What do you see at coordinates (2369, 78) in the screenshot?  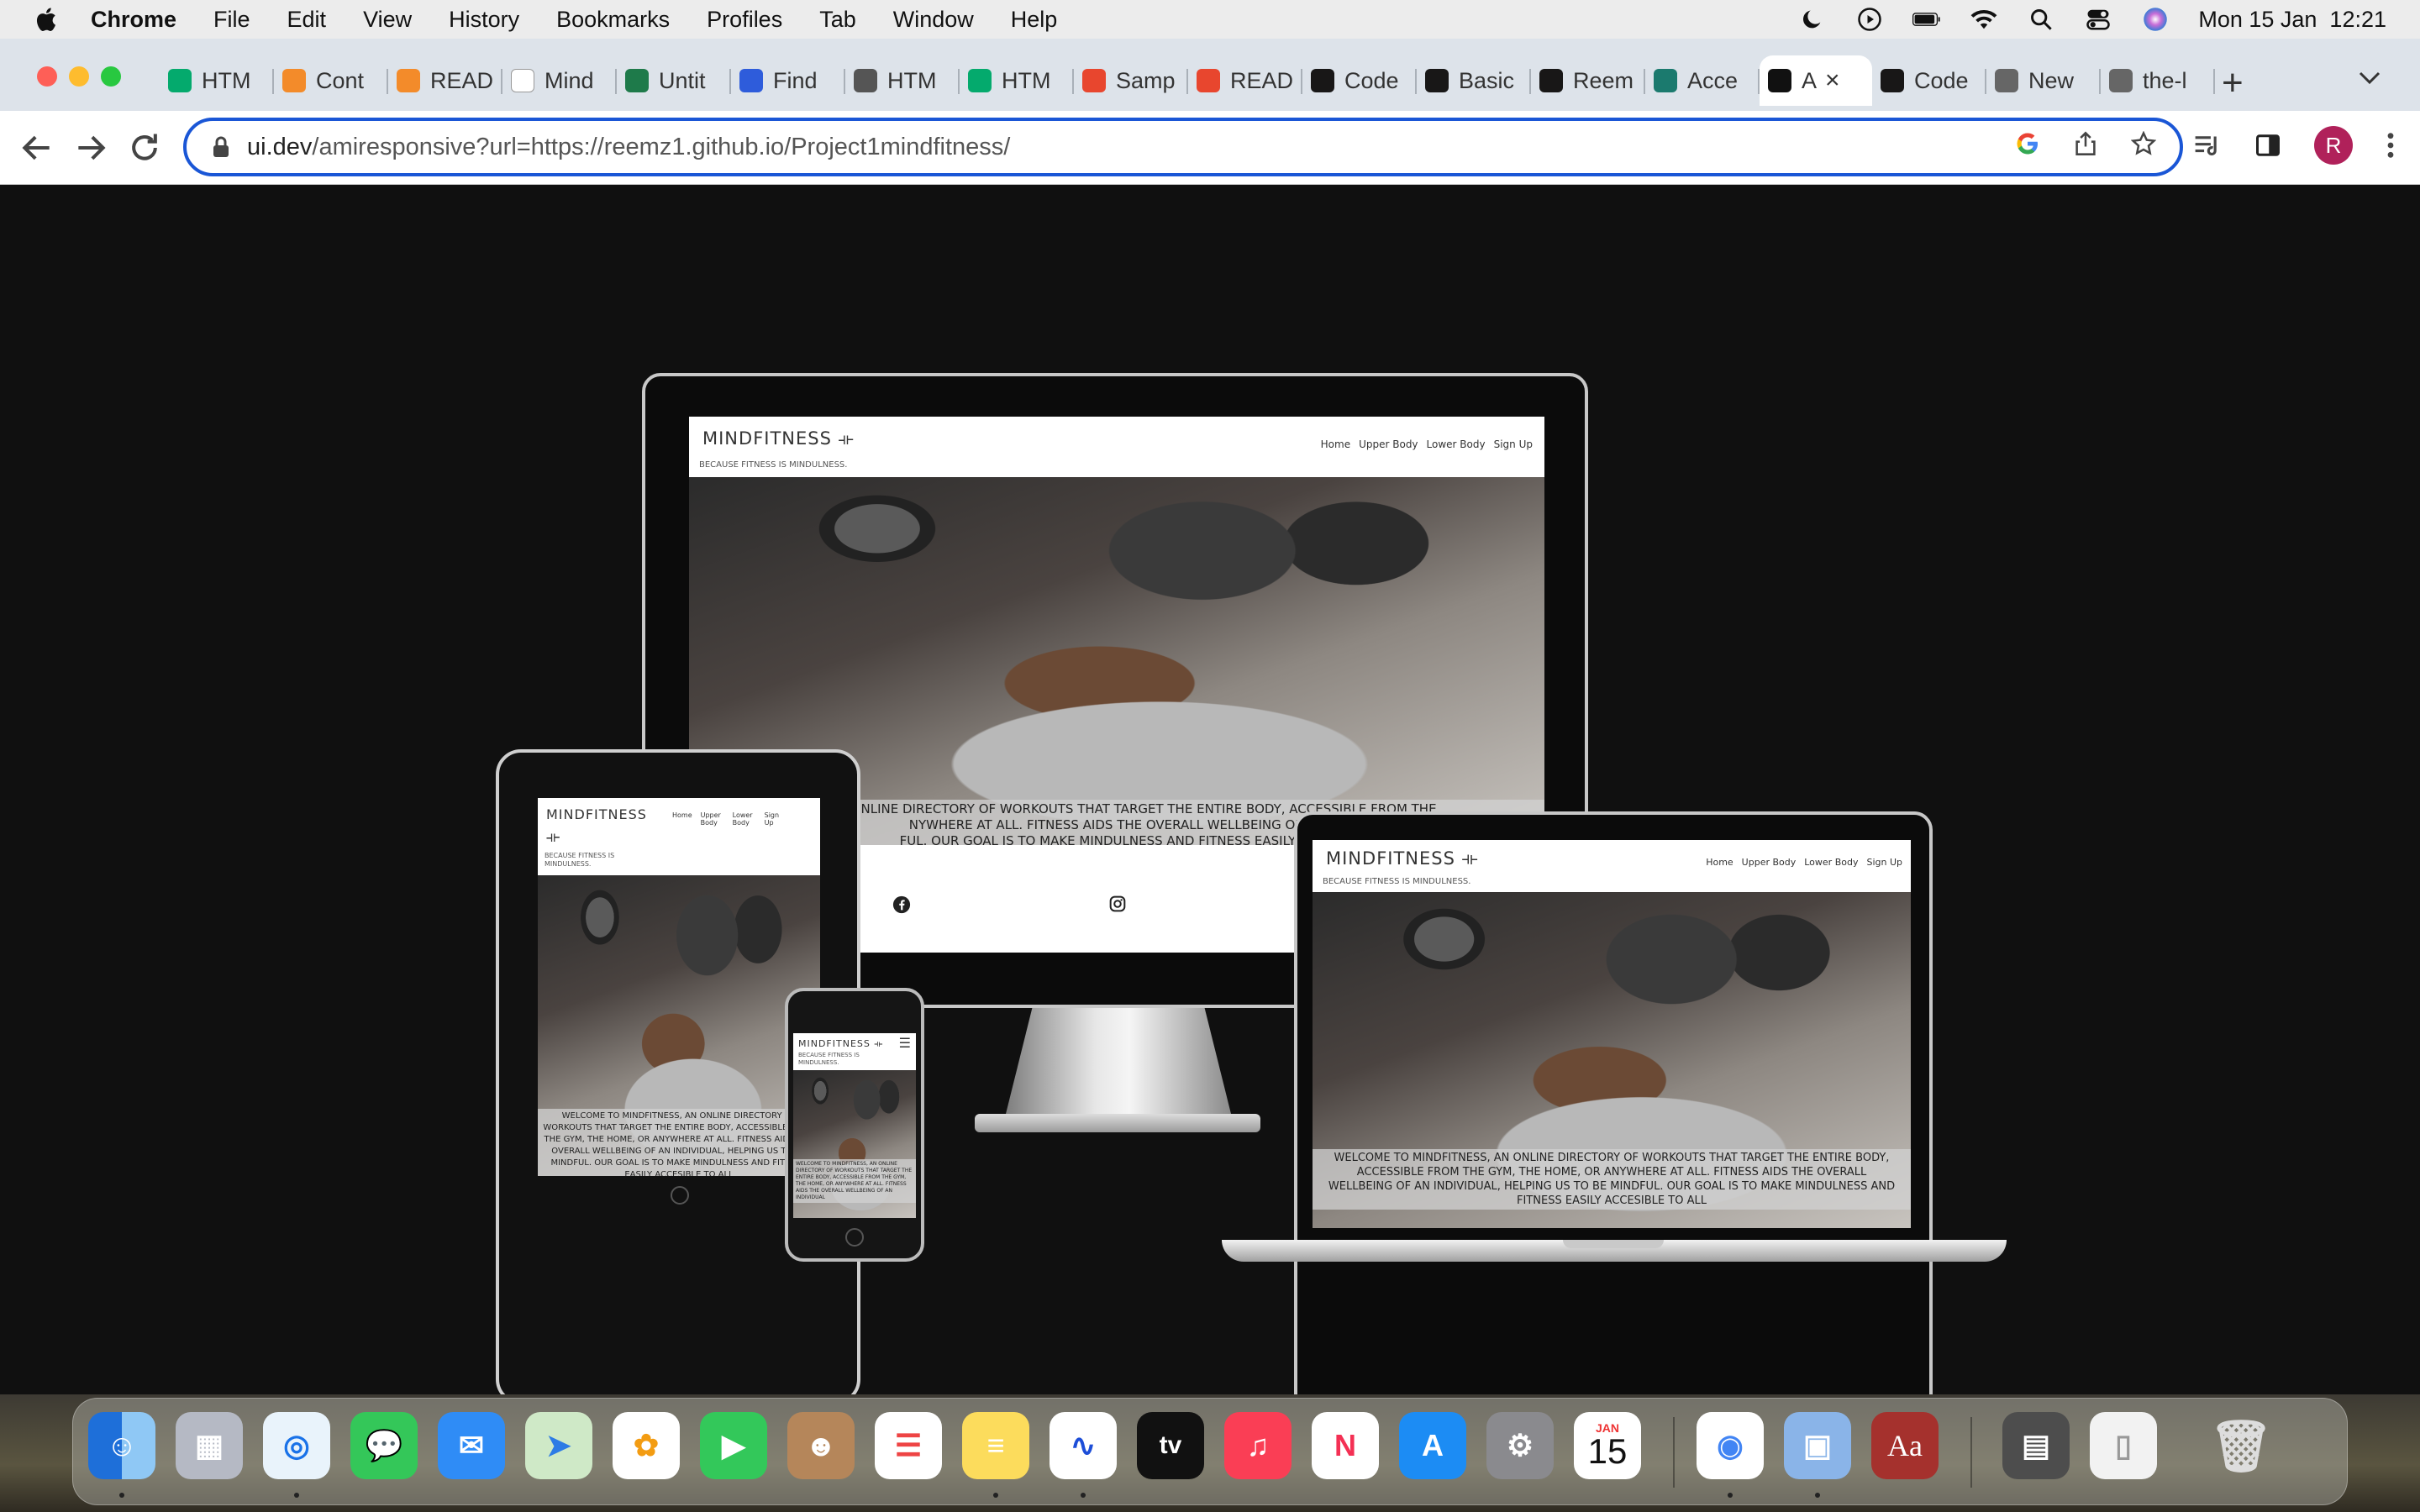 I see `tab-search-chevron-icon` at bounding box center [2369, 78].